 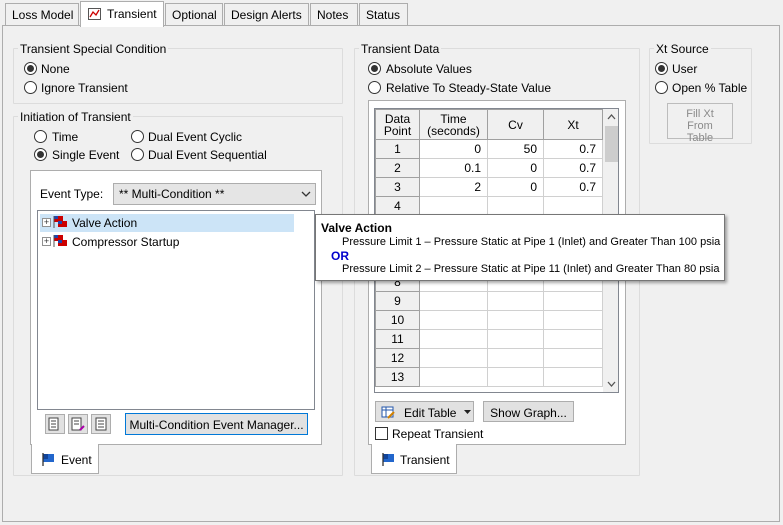 I want to click on chart-icon, so click(x=94, y=14).